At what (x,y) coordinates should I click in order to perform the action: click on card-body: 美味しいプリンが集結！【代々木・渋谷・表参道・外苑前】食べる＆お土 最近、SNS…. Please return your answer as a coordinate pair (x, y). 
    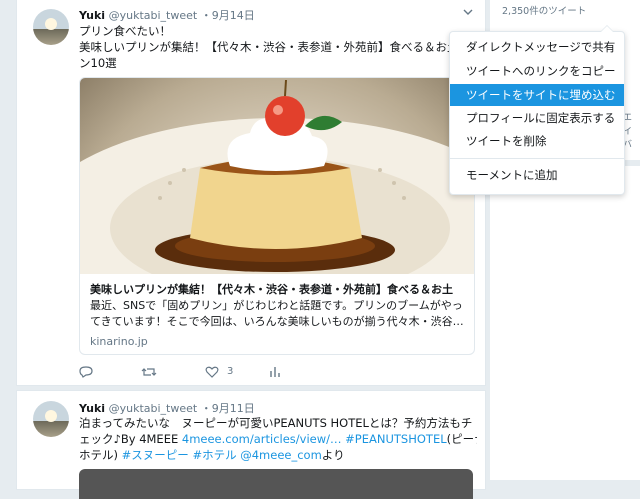
    Looking at the image, I should click on (278, 316).